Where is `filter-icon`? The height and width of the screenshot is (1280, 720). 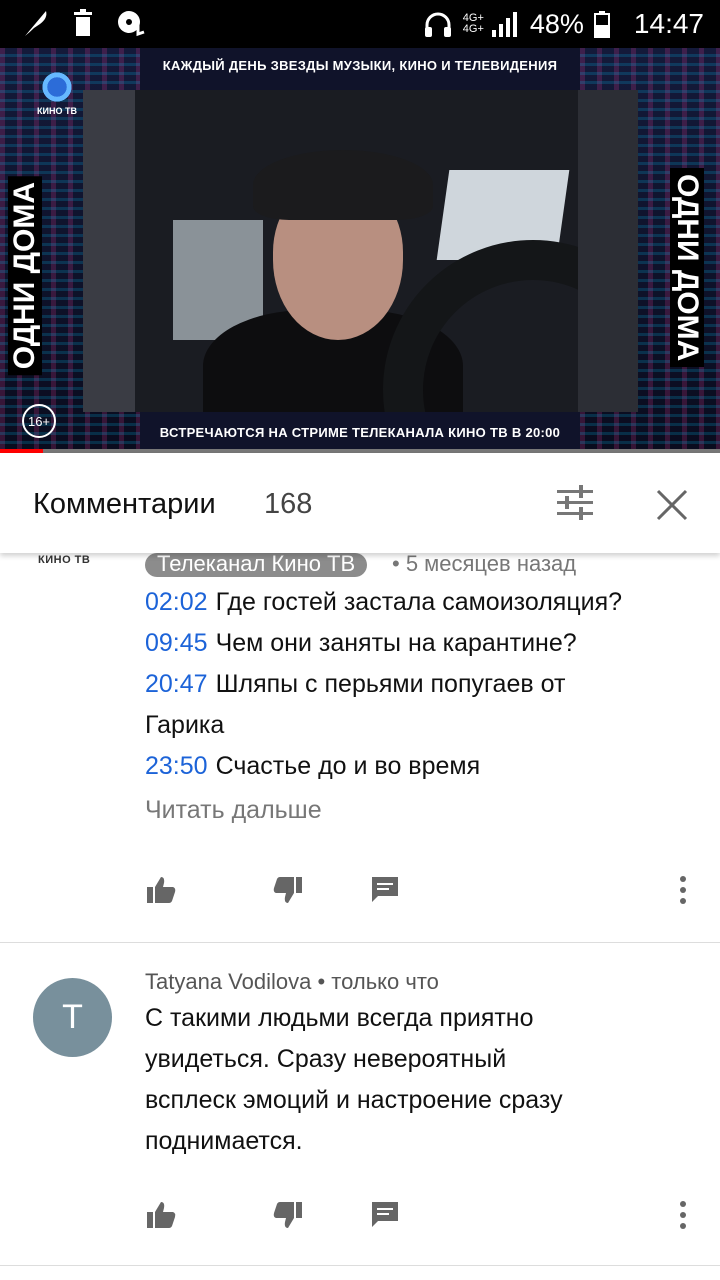
filter-icon is located at coordinates (575, 503).